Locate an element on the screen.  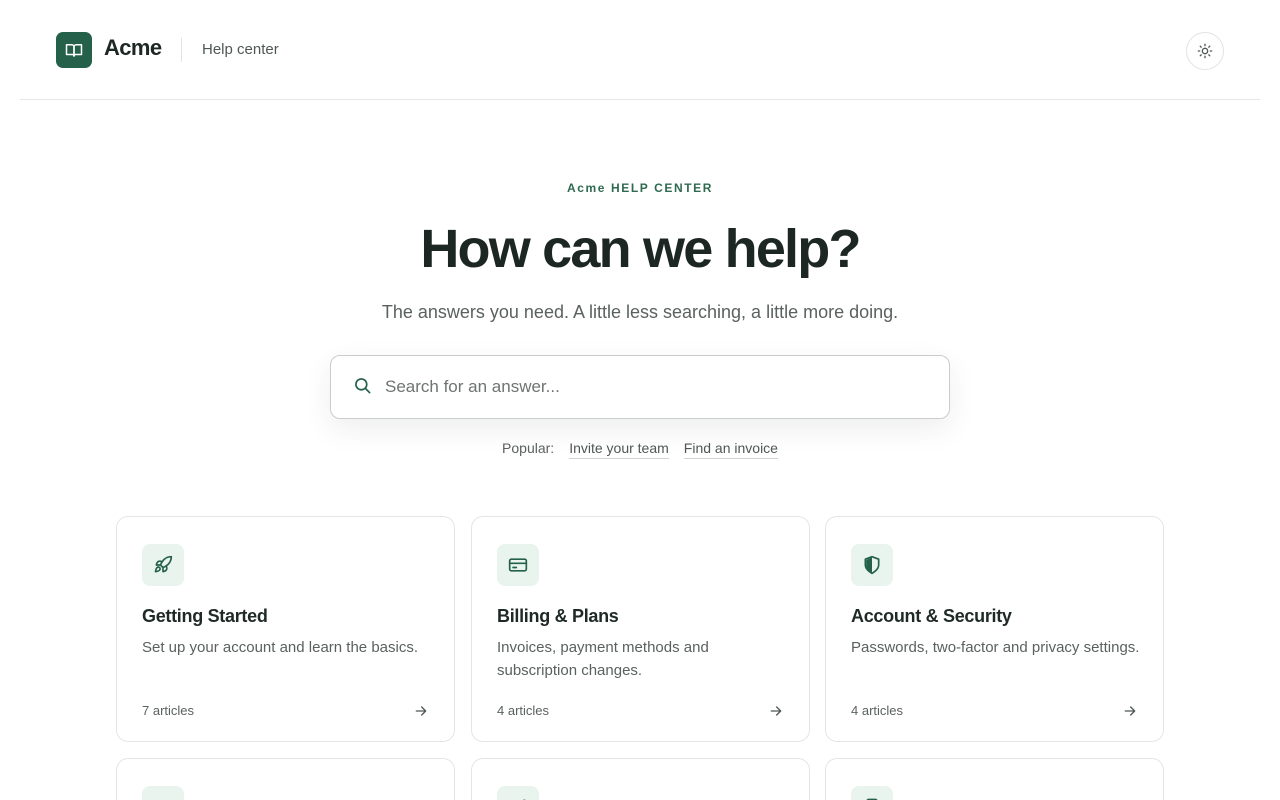
sun-icon is located at coordinates (1205, 51).